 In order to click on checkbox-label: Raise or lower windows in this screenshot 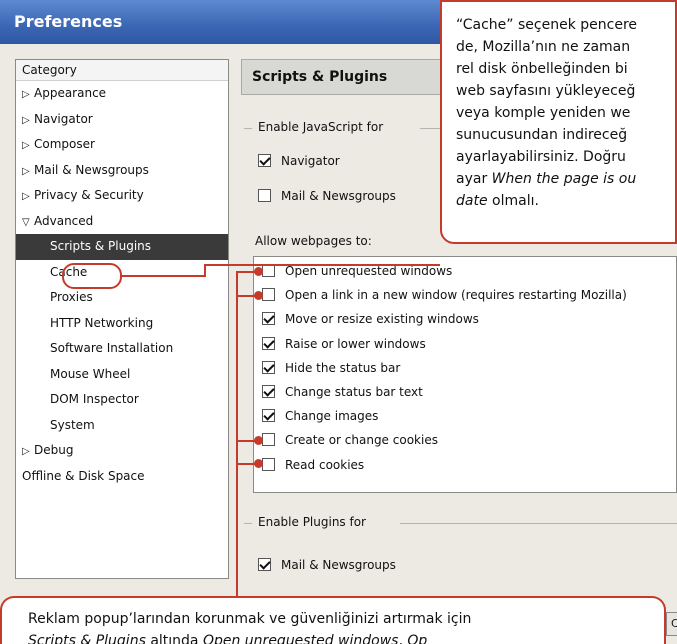, I will do `click(355, 343)`.